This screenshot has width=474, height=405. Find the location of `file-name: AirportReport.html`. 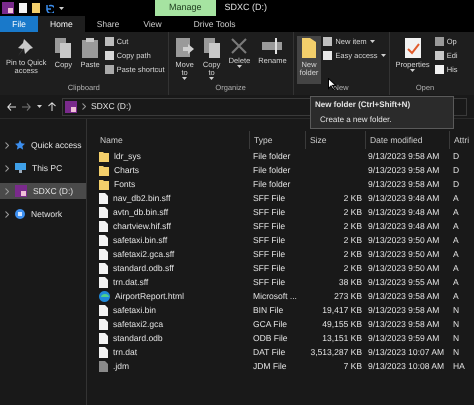

file-name: AirportReport.html is located at coordinates (149, 296).